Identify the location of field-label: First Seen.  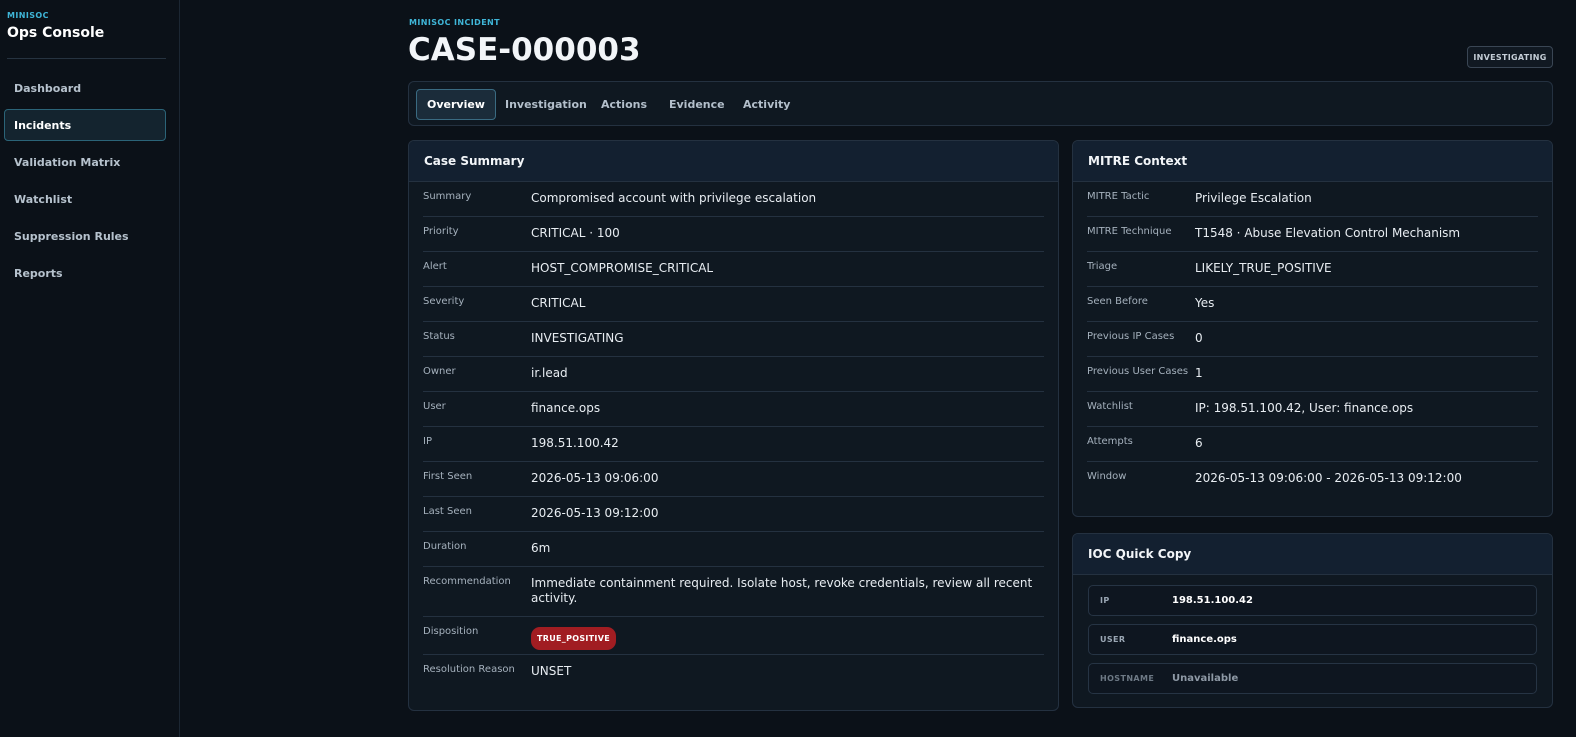
(448, 476).